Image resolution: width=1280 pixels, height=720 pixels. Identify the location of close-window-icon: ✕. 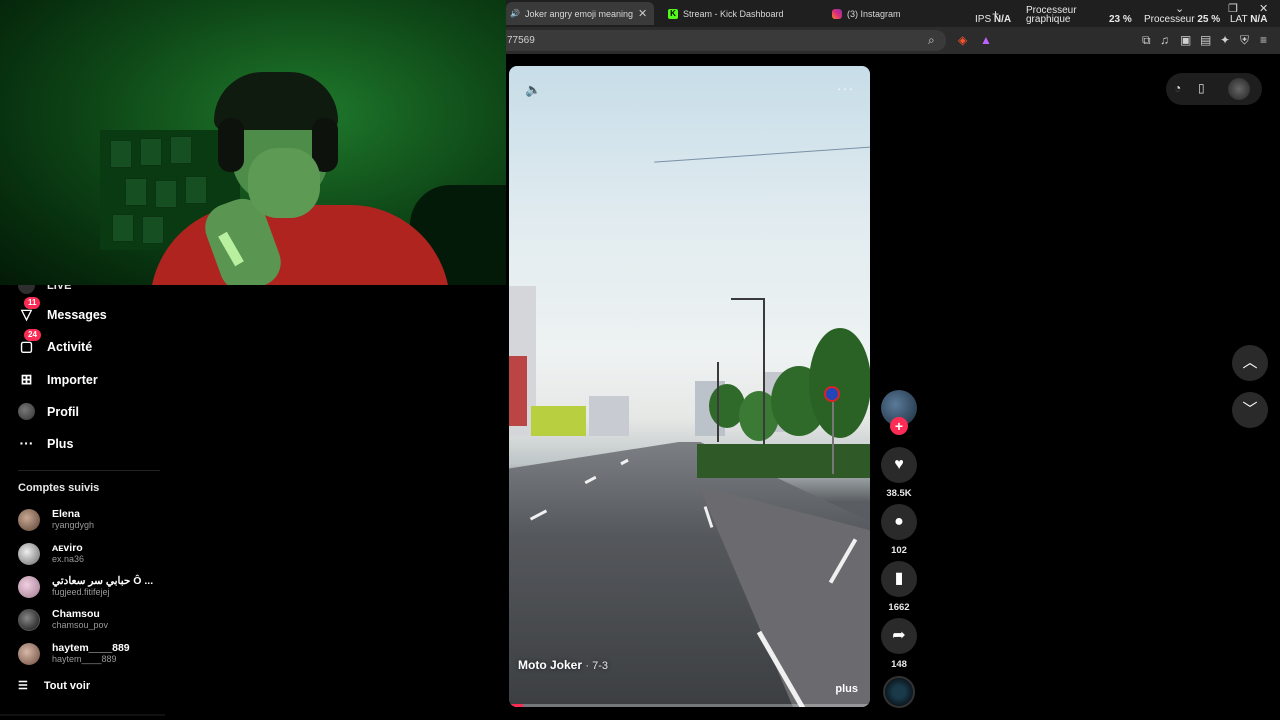
(1263, 8).